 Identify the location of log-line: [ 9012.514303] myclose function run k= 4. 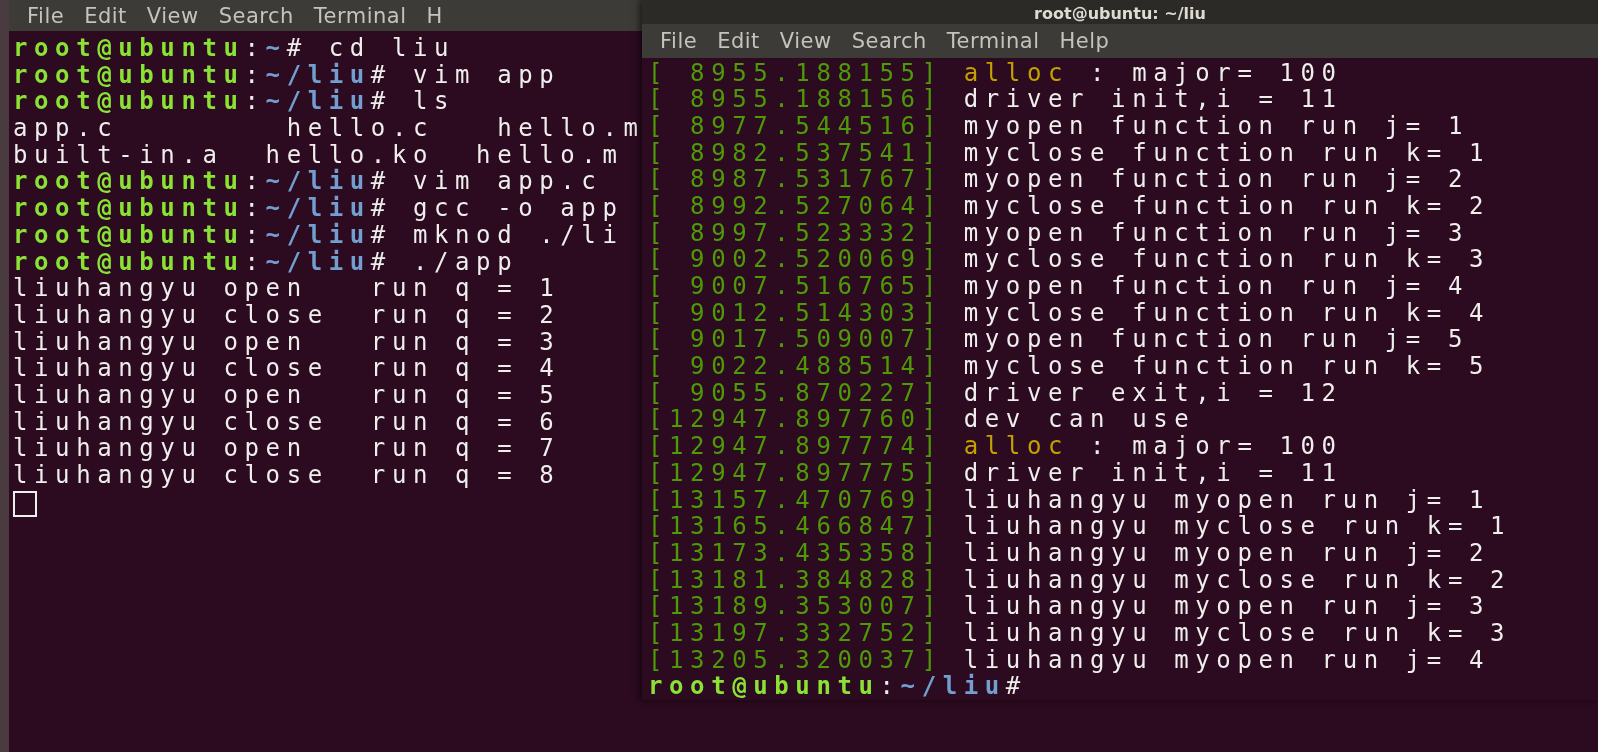
(1069, 313).